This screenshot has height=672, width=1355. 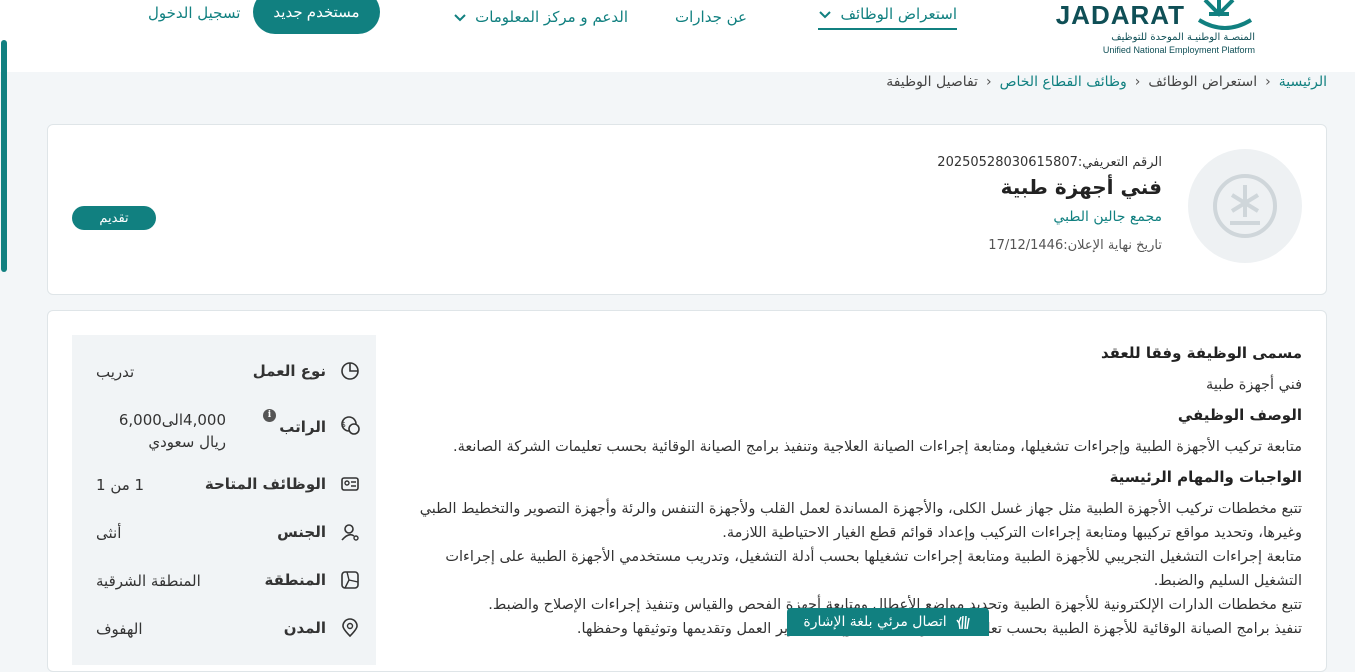 What do you see at coordinates (1049, 162) in the screenshot?
I see `job-id: الرقم التعريفي:20250528030615807` at bounding box center [1049, 162].